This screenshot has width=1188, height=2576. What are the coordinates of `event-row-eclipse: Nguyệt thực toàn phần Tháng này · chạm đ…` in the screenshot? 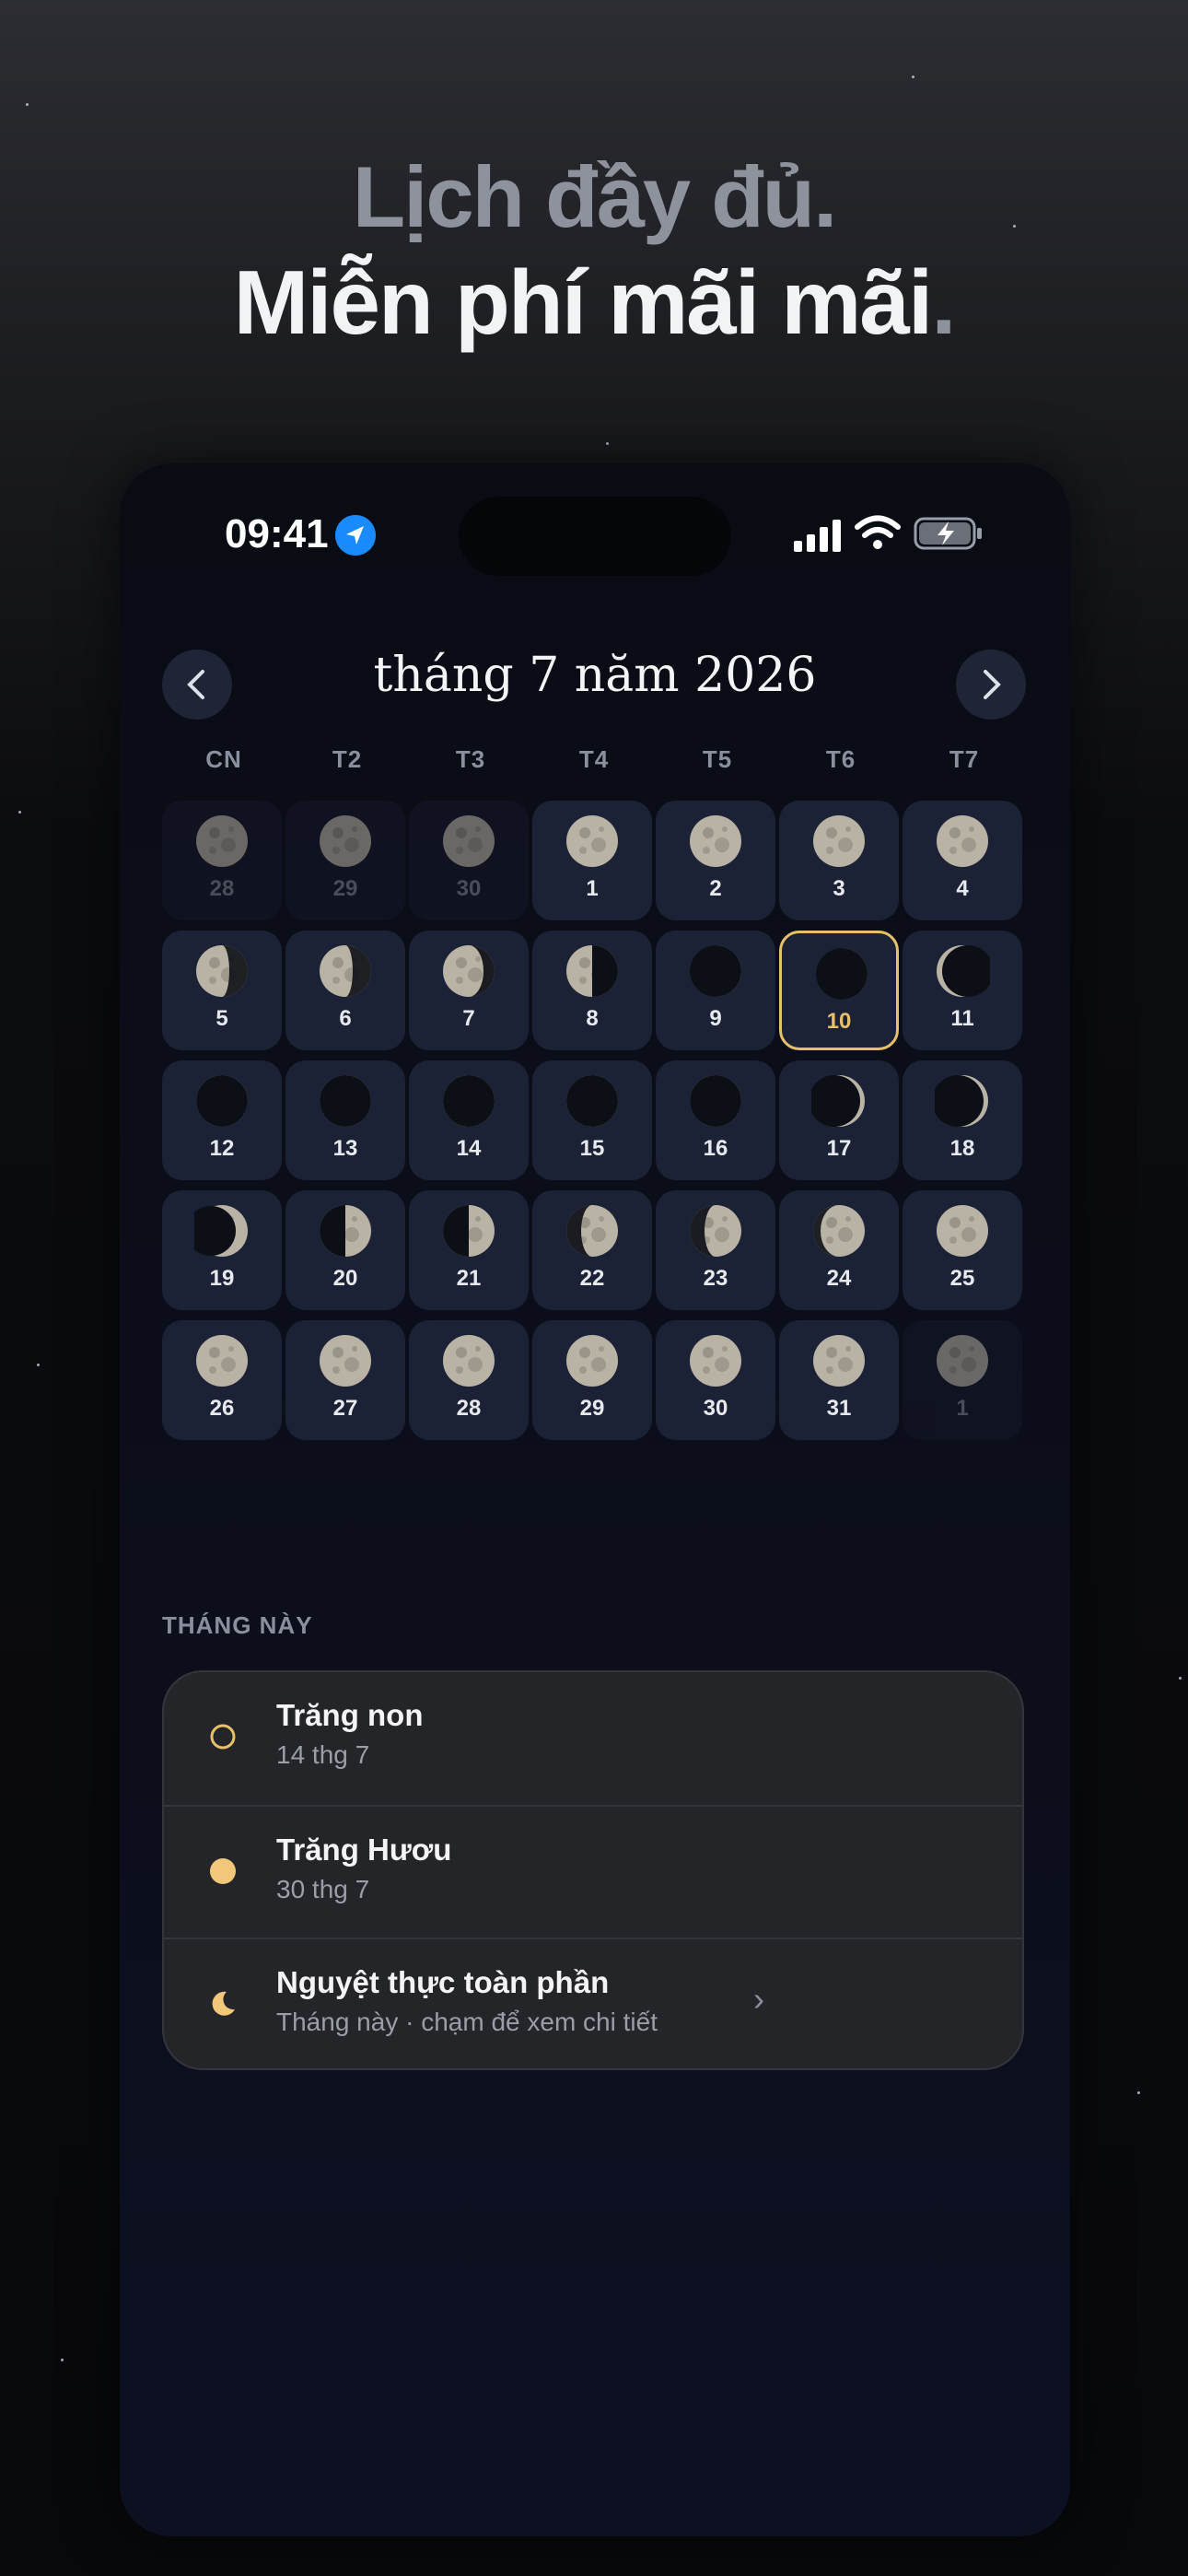 It's located at (593, 2003).